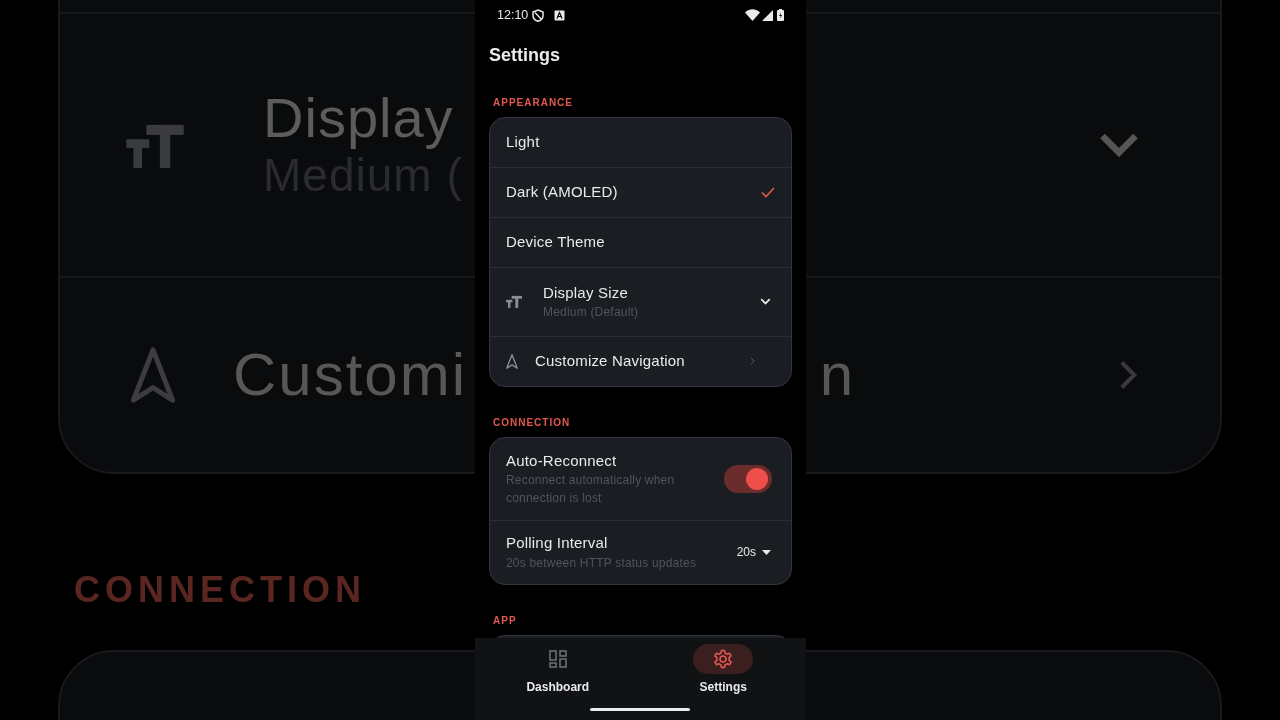 Image resolution: width=1280 pixels, height=720 pixels. I want to click on battery-icon, so click(780, 15).